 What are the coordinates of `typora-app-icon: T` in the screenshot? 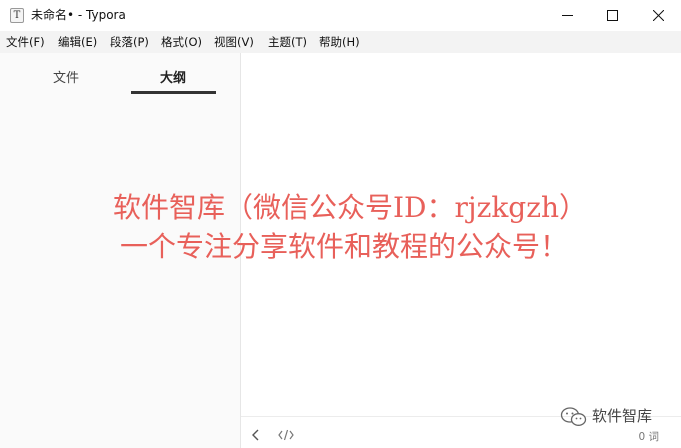 It's located at (17, 15).